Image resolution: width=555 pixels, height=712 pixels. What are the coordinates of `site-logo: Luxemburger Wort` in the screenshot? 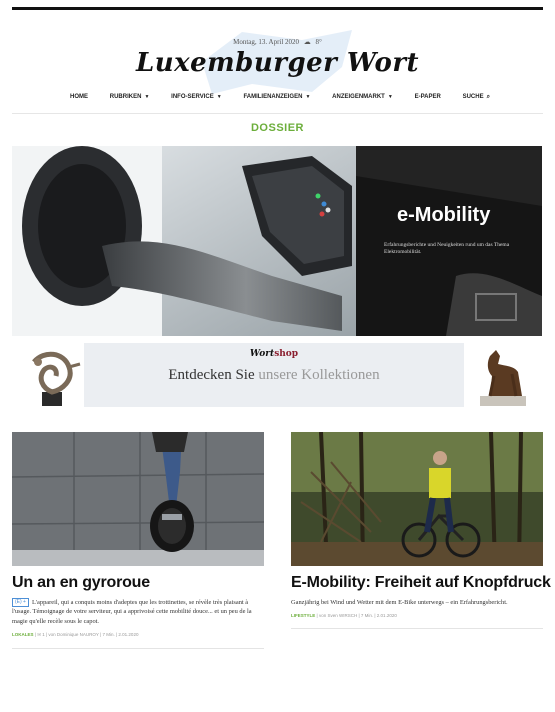 It's located at (277, 63).